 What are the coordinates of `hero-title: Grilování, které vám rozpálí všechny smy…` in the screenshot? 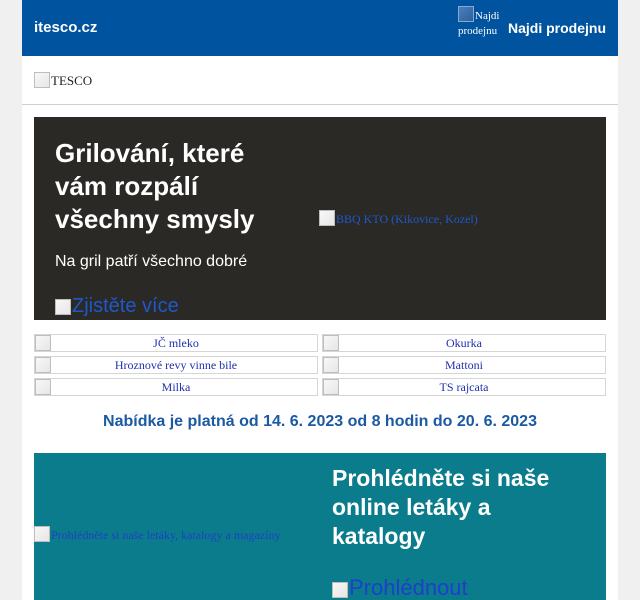 It's located at (155, 186).